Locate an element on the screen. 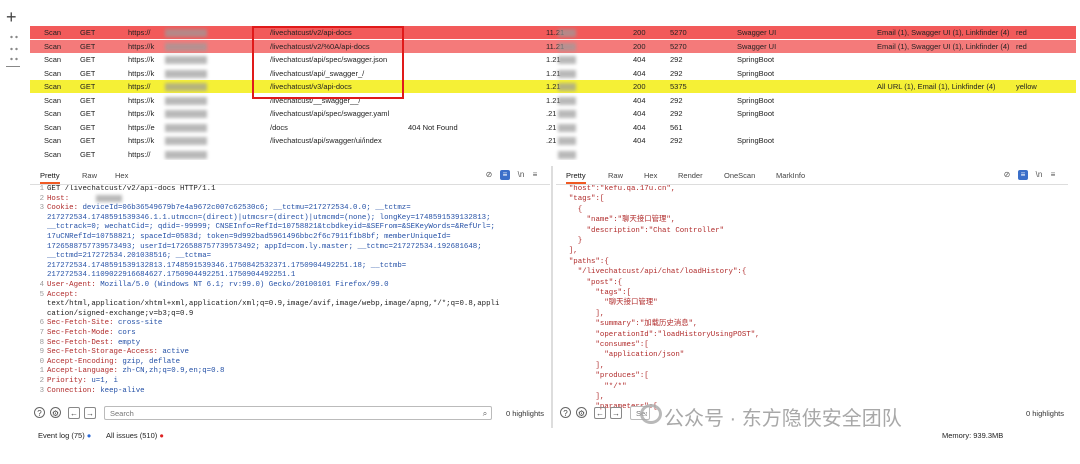 Image resolution: width=1080 pixels, height=464 pixels. request-line: cation/signed-exchange;v=b3;q=0.9 is located at coordinates (120, 314).